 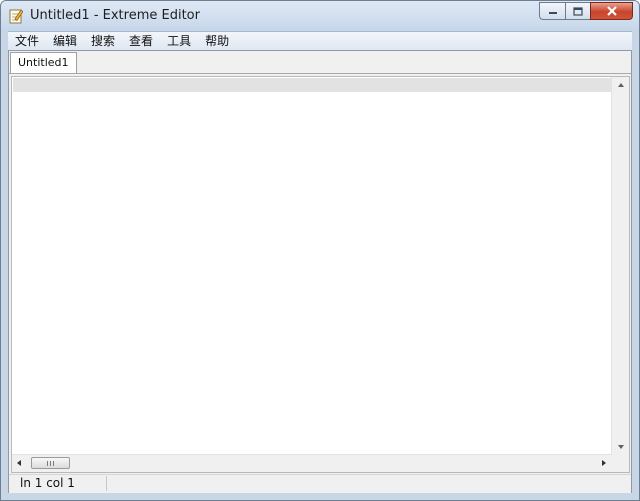 I want to click on maximize-button, so click(x=577, y=11).